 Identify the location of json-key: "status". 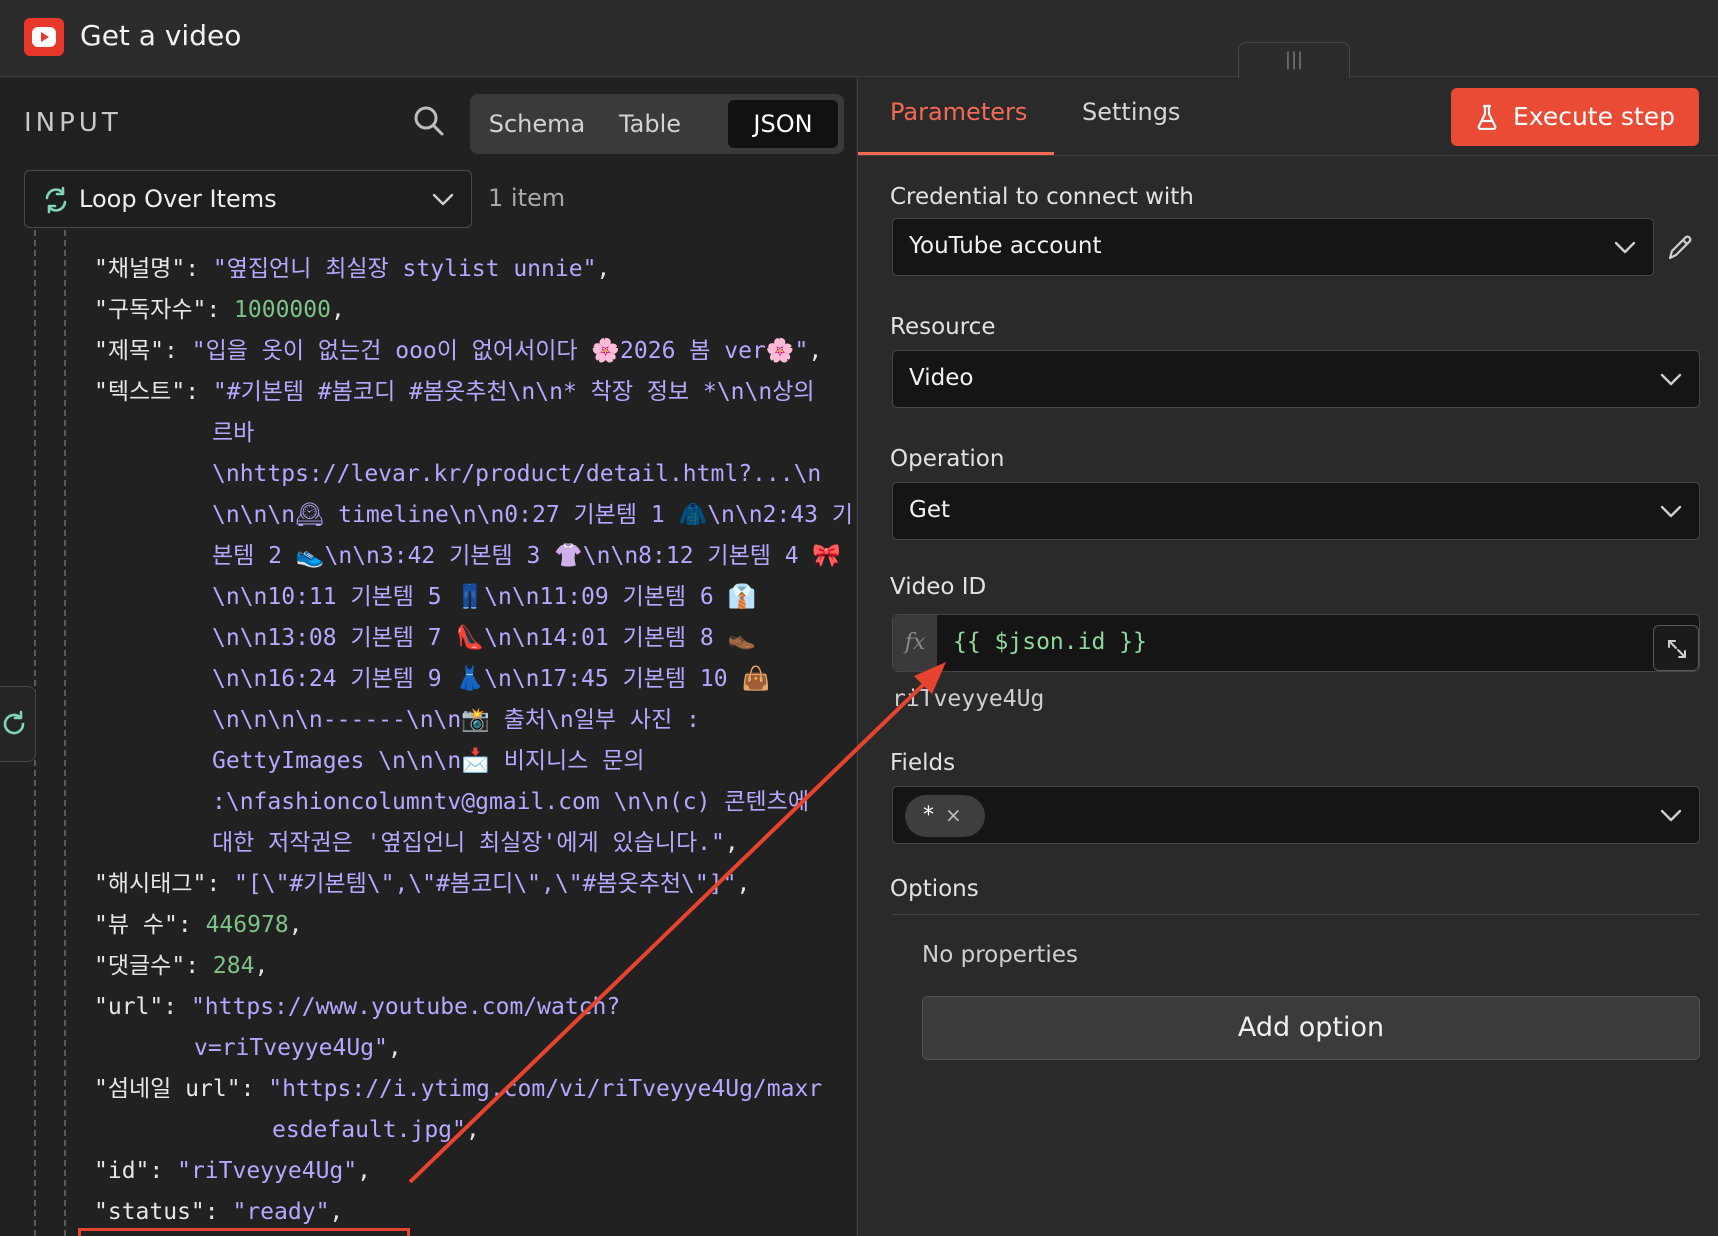
(149, 1212).